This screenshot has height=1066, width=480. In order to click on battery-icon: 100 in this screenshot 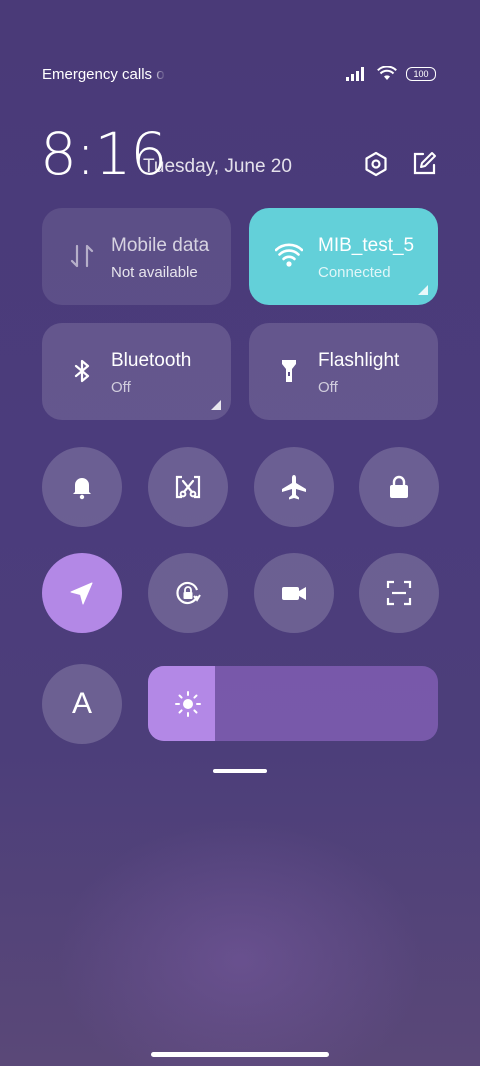, I will do `click(421, 73)`.